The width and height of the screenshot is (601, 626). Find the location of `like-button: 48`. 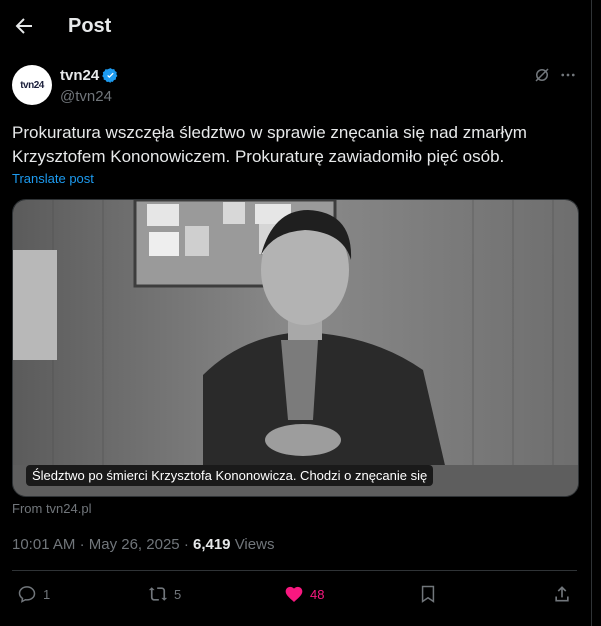

like-button: 48 is located at coordinates (304, 594).